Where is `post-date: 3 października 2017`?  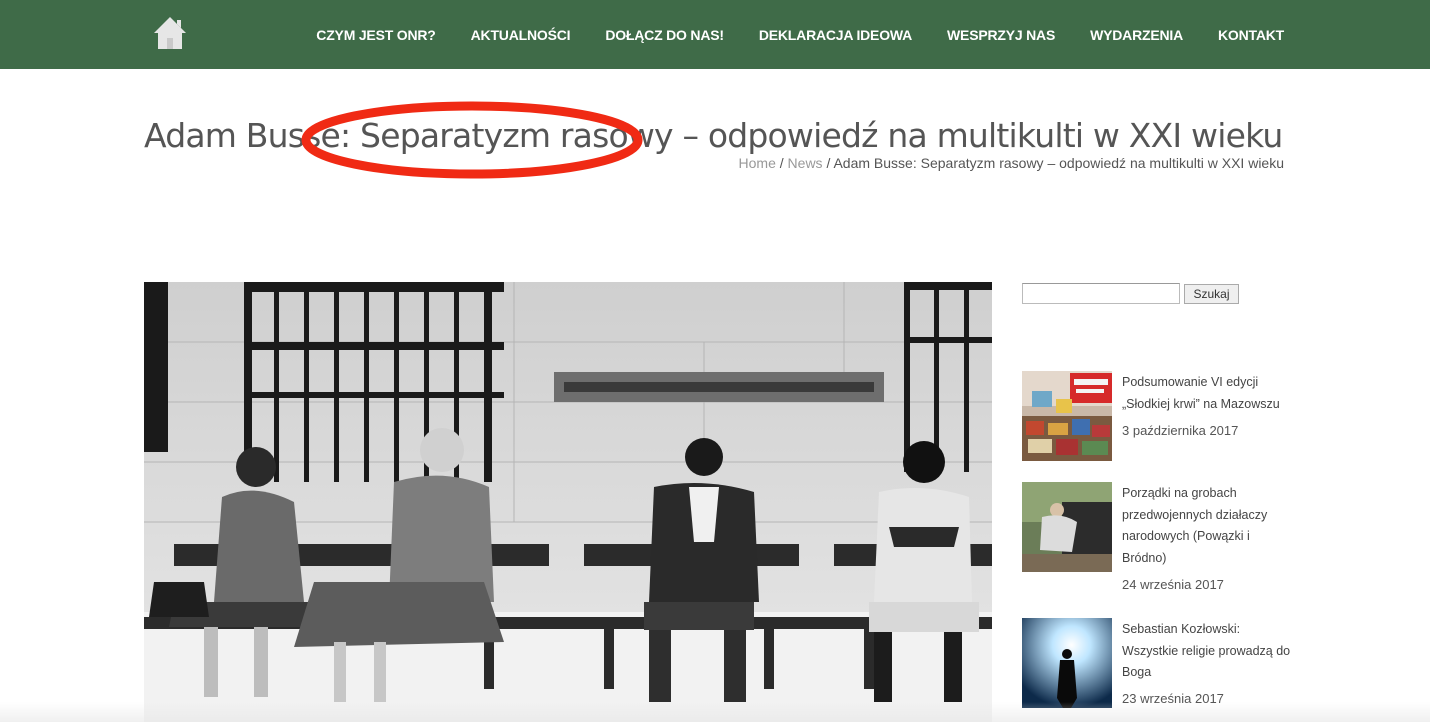 post-date: 3 października 2017 is located at coordinates (1180, 430).